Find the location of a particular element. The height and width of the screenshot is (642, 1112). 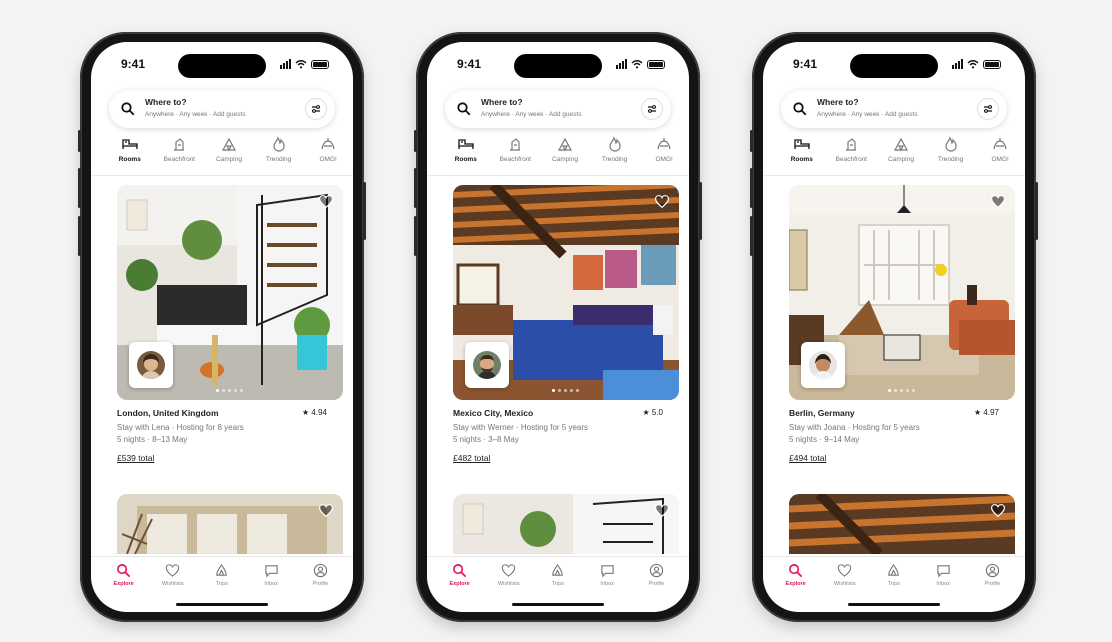

tab-label: Profile is located at coordinates (320, 584).